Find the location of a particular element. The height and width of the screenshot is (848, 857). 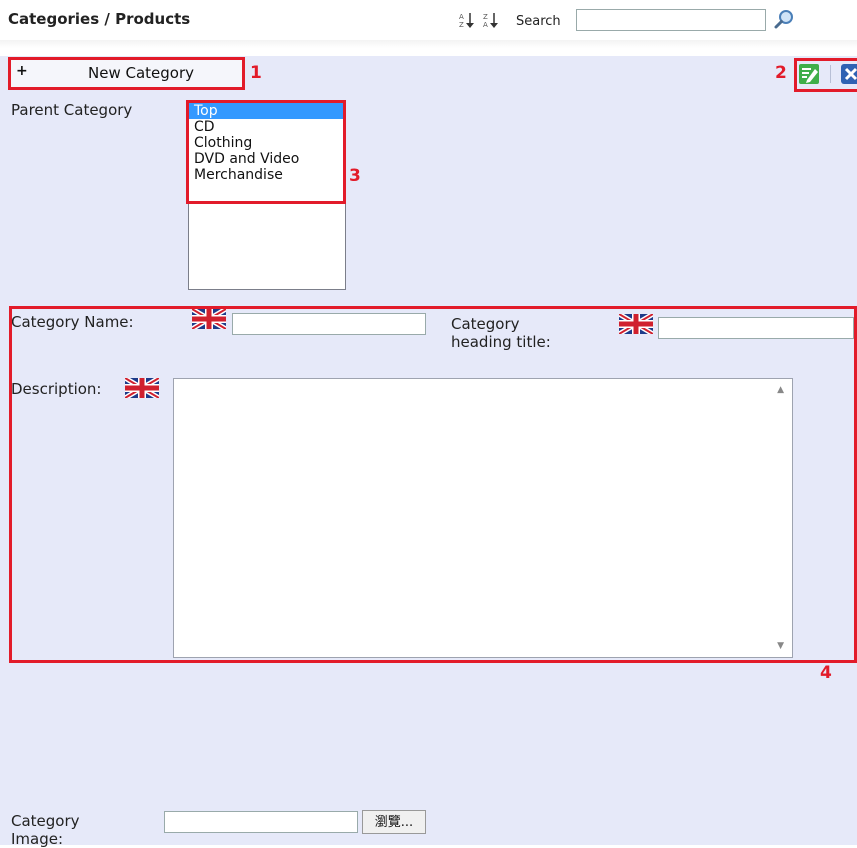

icon-divider is located at coordinates (830, 74).